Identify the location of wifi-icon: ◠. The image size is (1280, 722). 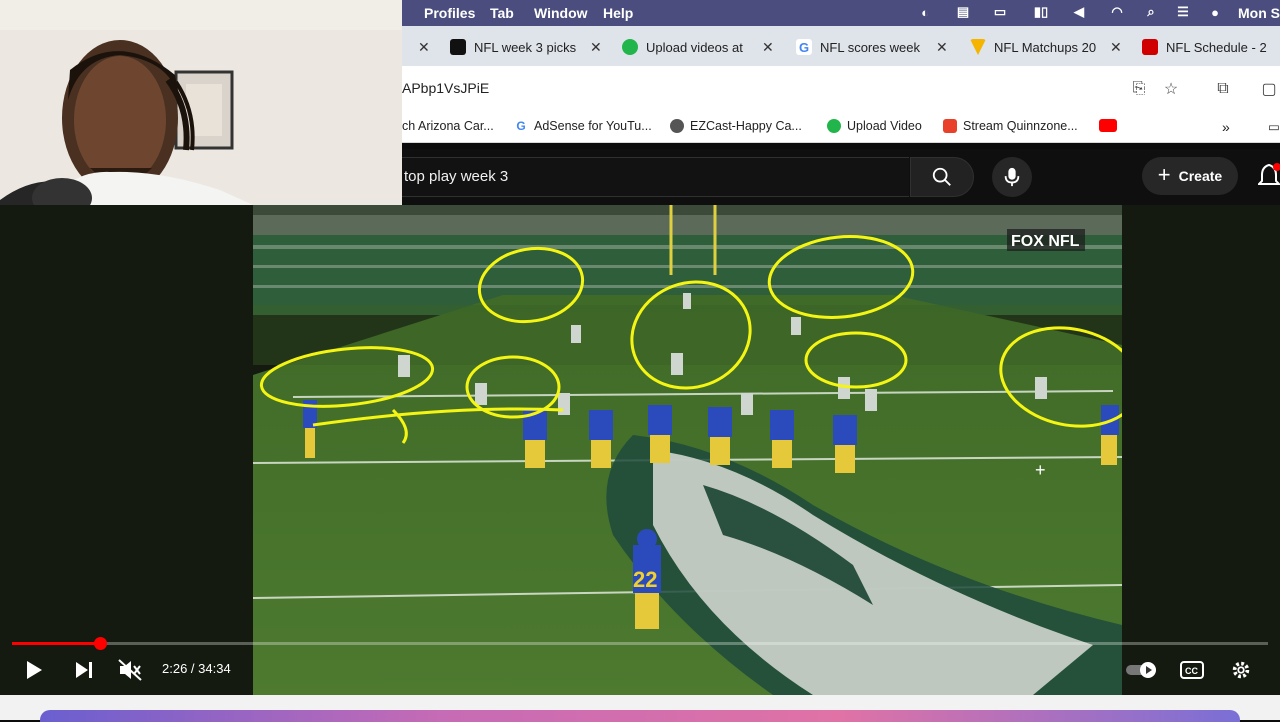
(1117, 12).